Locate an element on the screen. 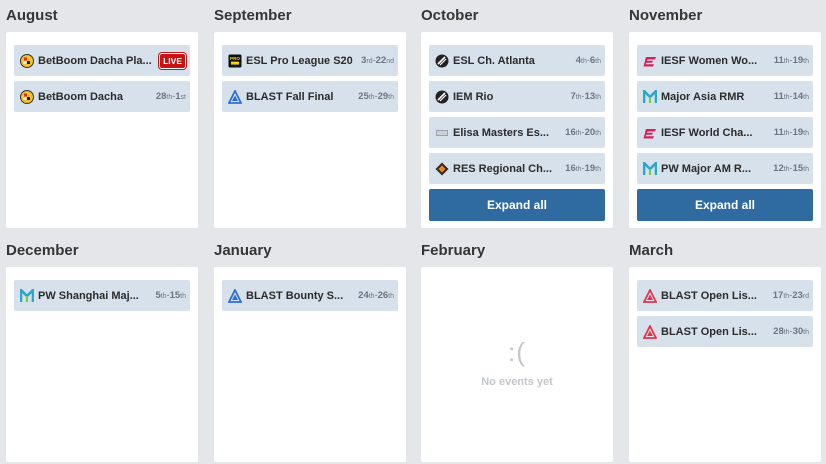 This screenshot has height=464, width=826. event-name: ESL Ch. Atlanta is located at coordinates (494, 60).